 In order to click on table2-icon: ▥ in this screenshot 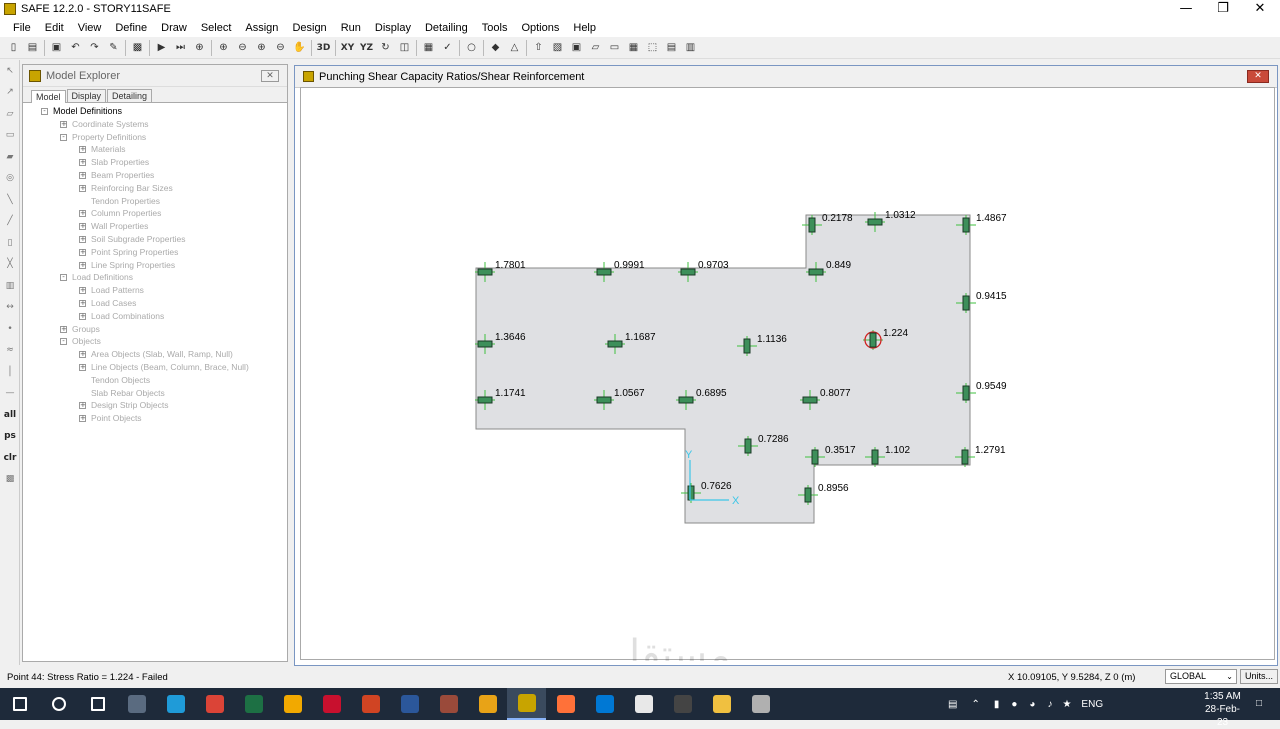, I will do `click(690, 47)`.